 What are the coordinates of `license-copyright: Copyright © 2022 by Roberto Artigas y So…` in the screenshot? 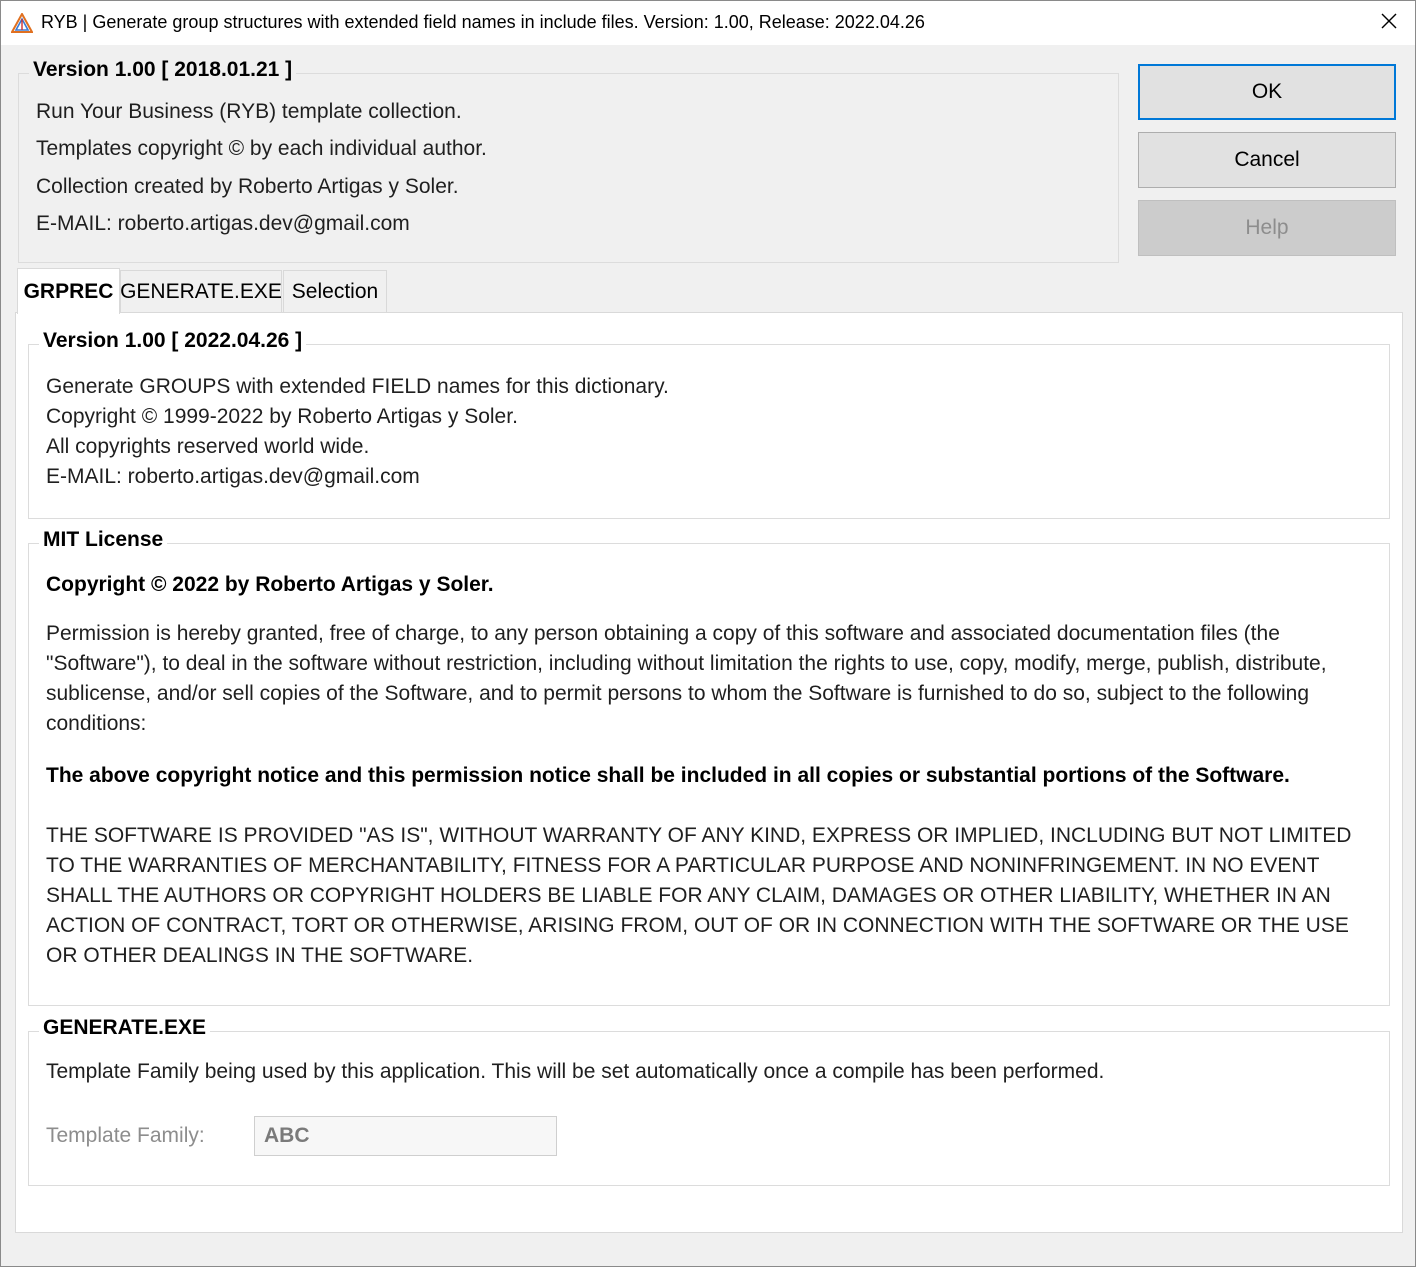 It's located at (270, 584).